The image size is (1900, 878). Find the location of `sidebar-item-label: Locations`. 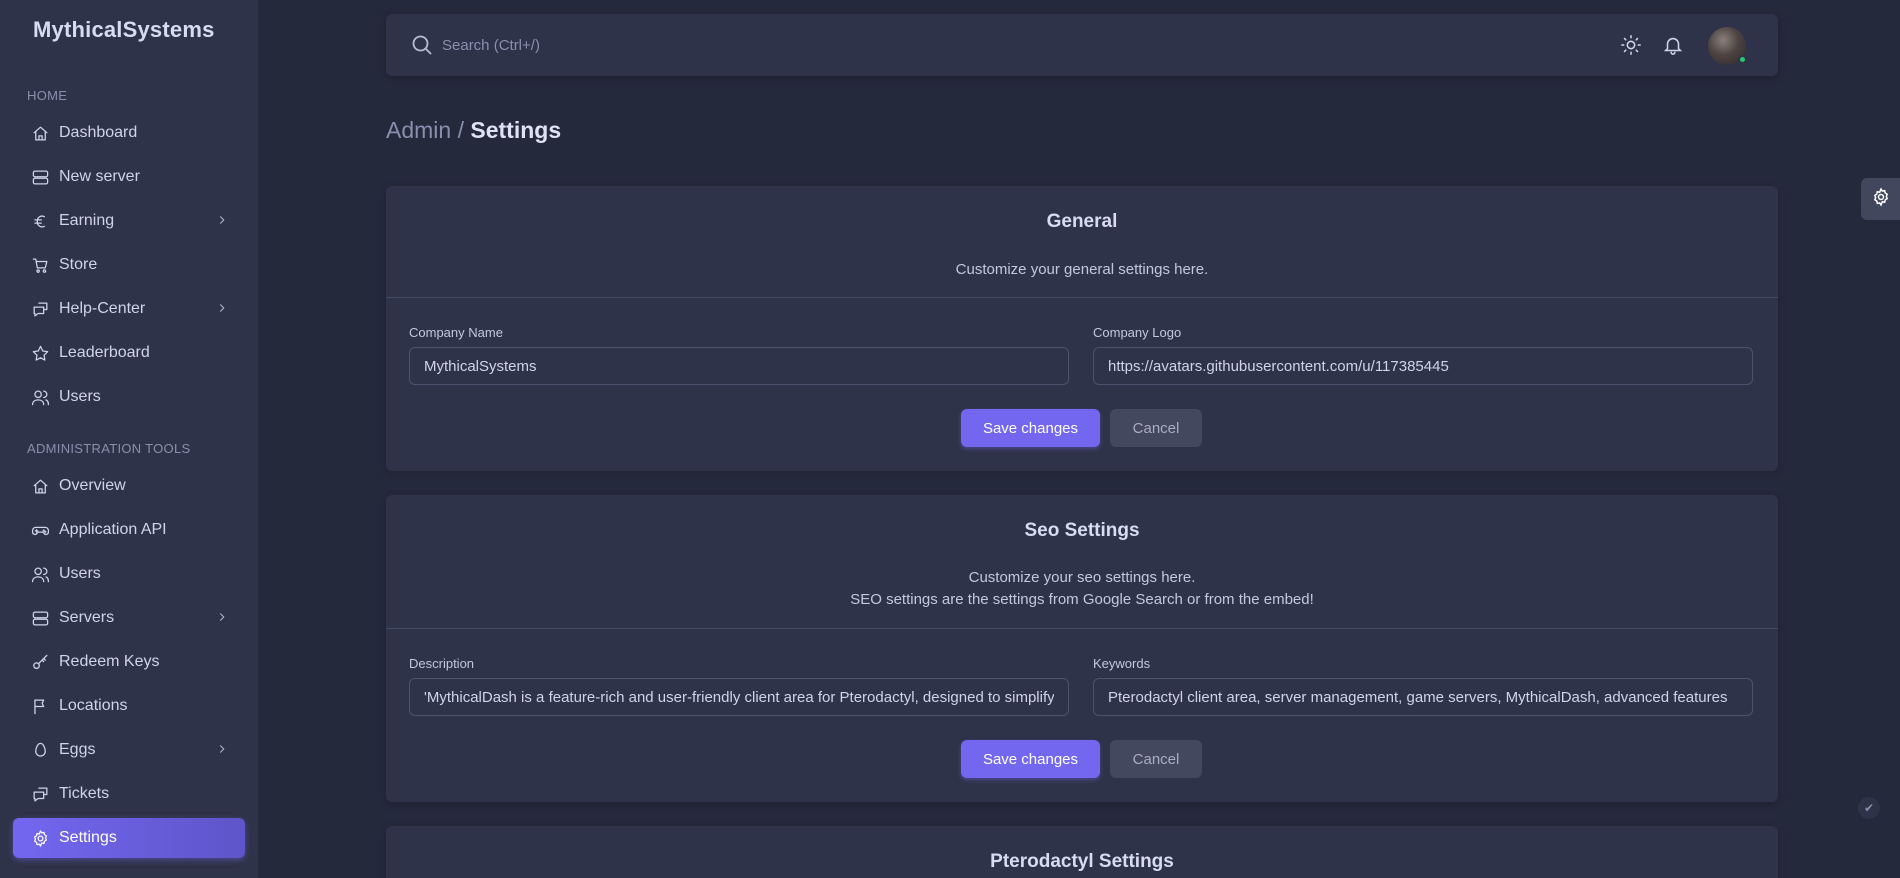

sidebar-item-label: Locations is located at coordinates (93, 705).